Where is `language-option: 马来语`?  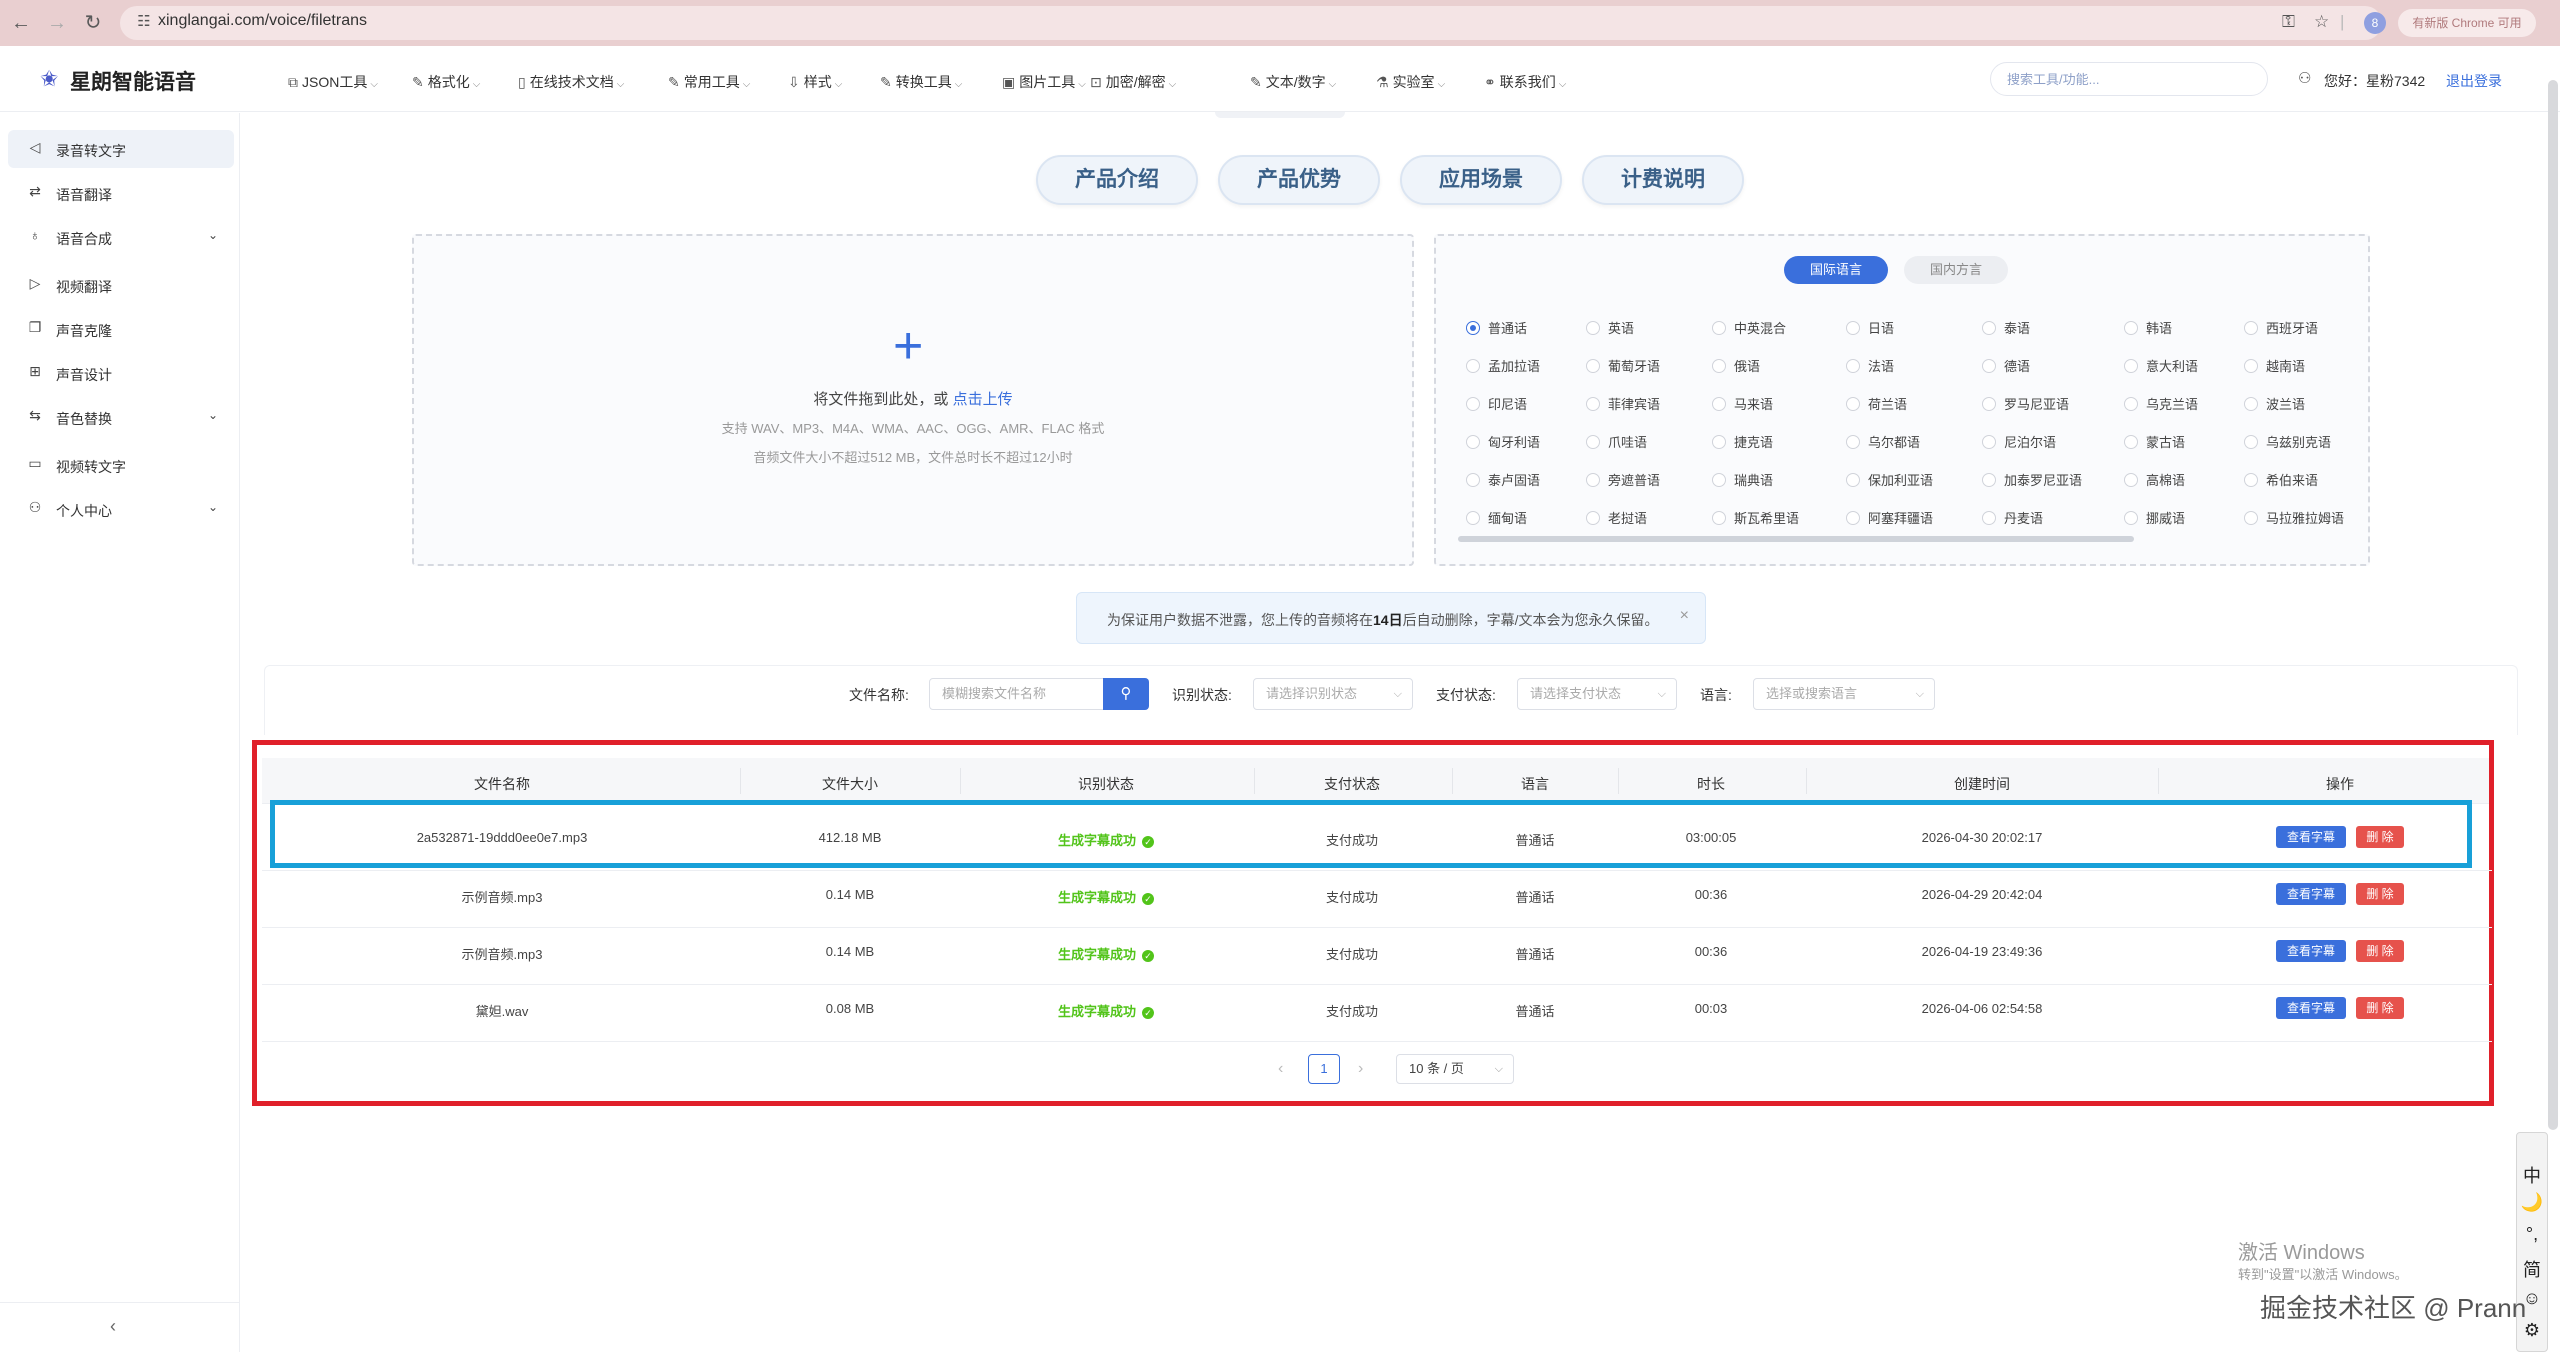 language-option: 马来语 is located at coordinates (1742, 403).